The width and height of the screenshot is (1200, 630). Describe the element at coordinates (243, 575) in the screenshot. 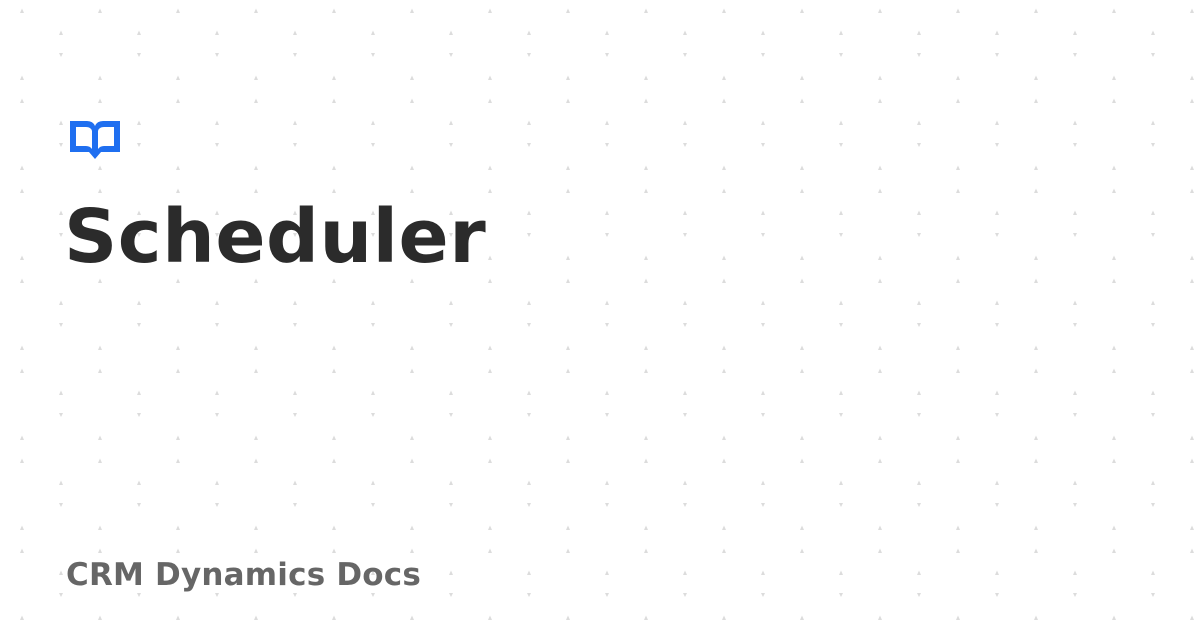

I see `site-name: CRM Dynamics Docs` at that location.